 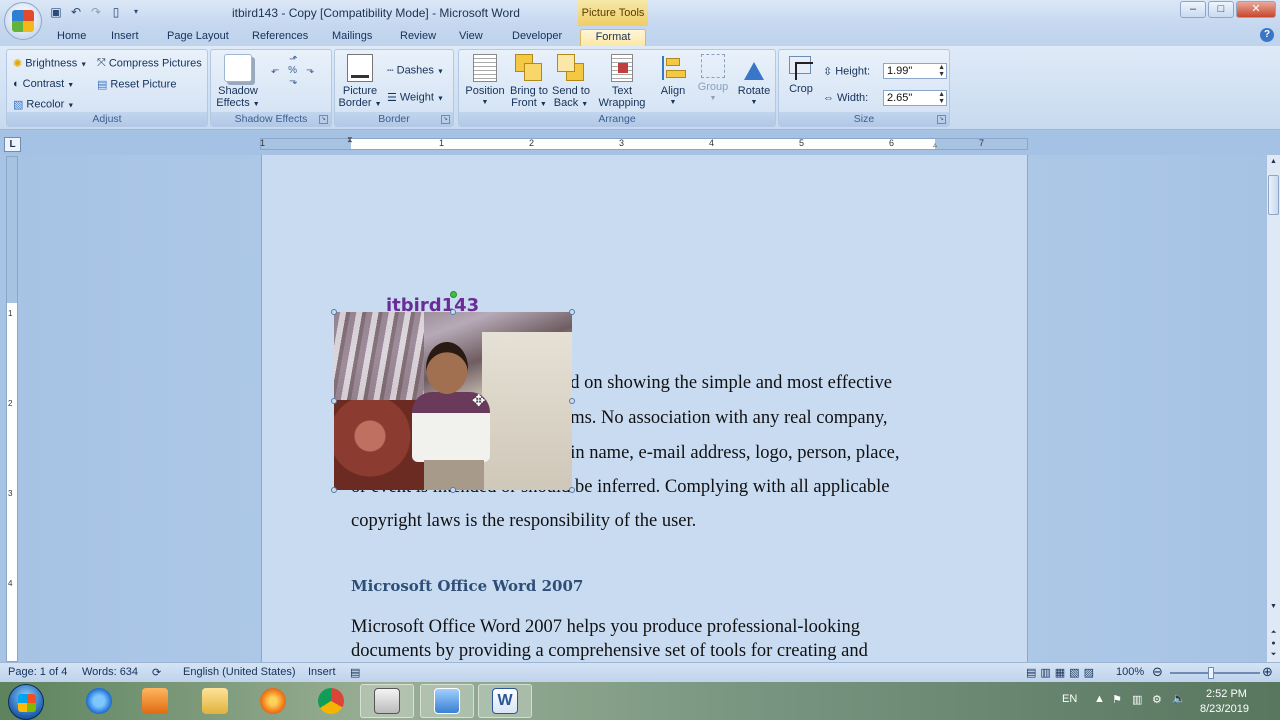 I want to click on tab-page-layout: Page Layout, so click(x=198, y=37).